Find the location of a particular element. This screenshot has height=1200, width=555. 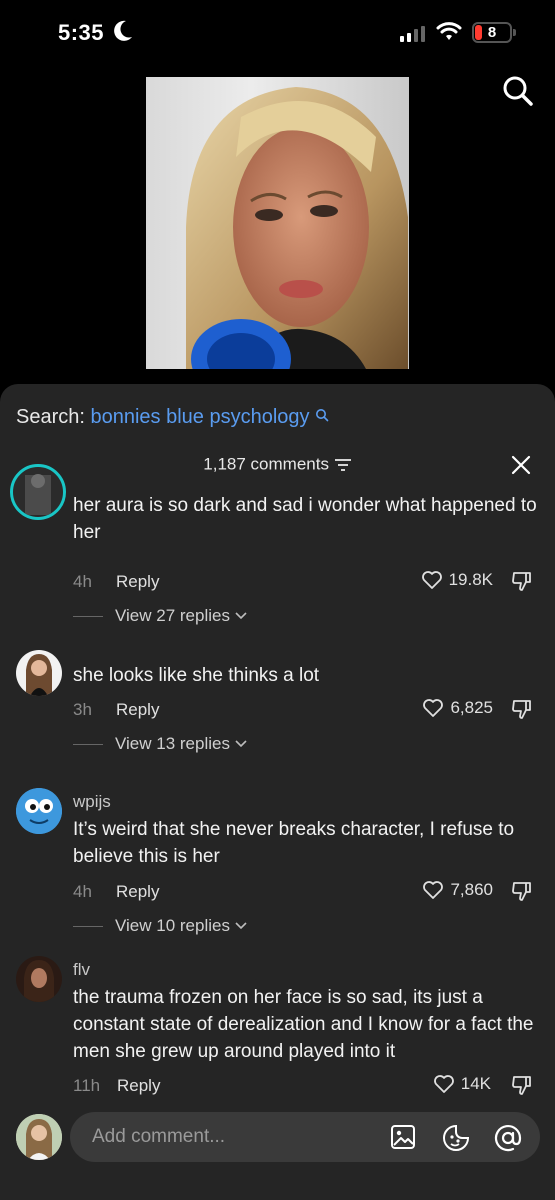

like-count: 14K is located at coordinates (475, 1083).